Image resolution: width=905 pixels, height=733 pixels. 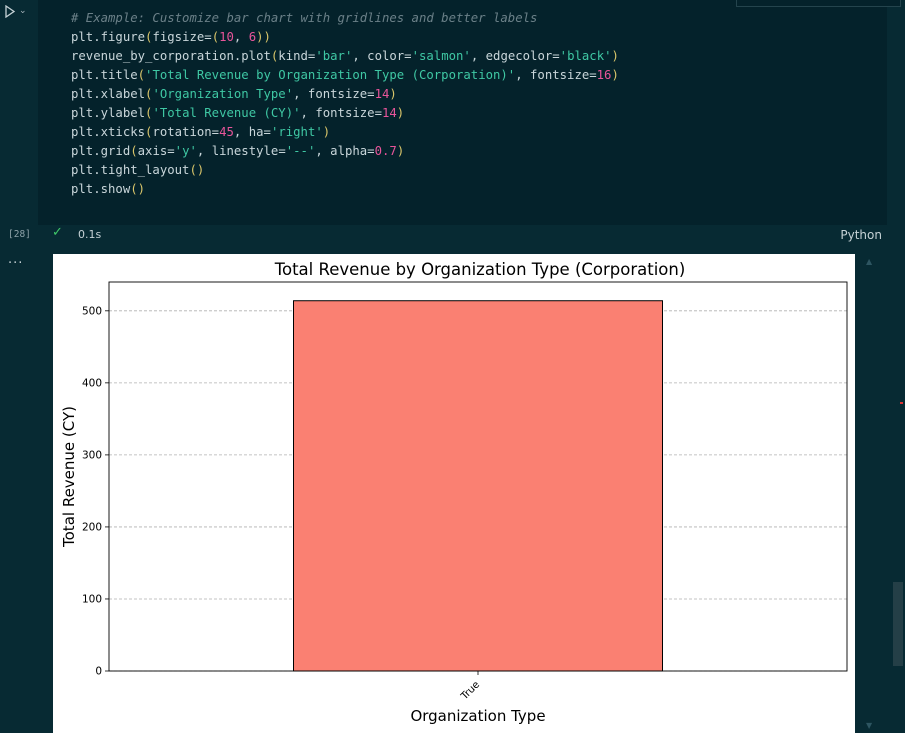 I want to click on run-cell-button: ⌄, so click(x=21, y=11).